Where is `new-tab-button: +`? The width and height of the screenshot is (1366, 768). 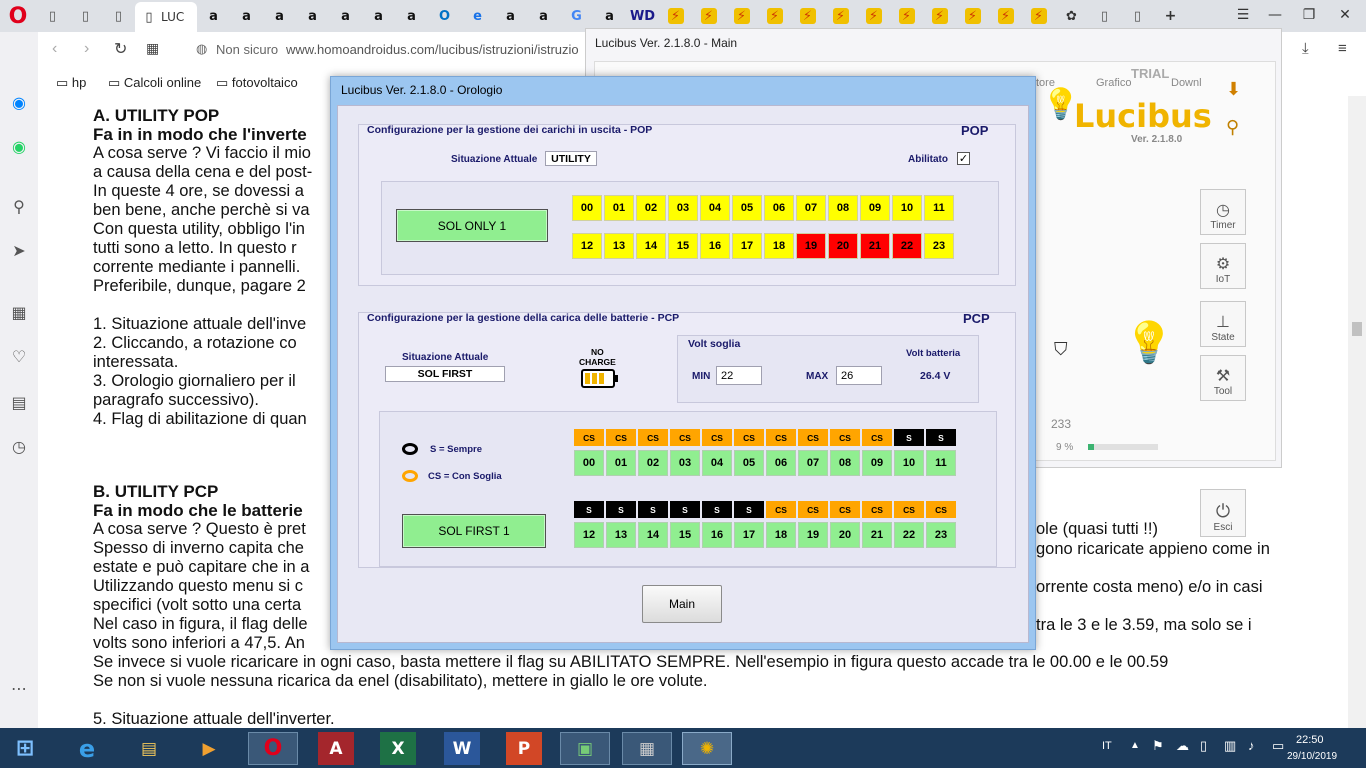
new-tab-button: + is located at coordinates (1170, 16).